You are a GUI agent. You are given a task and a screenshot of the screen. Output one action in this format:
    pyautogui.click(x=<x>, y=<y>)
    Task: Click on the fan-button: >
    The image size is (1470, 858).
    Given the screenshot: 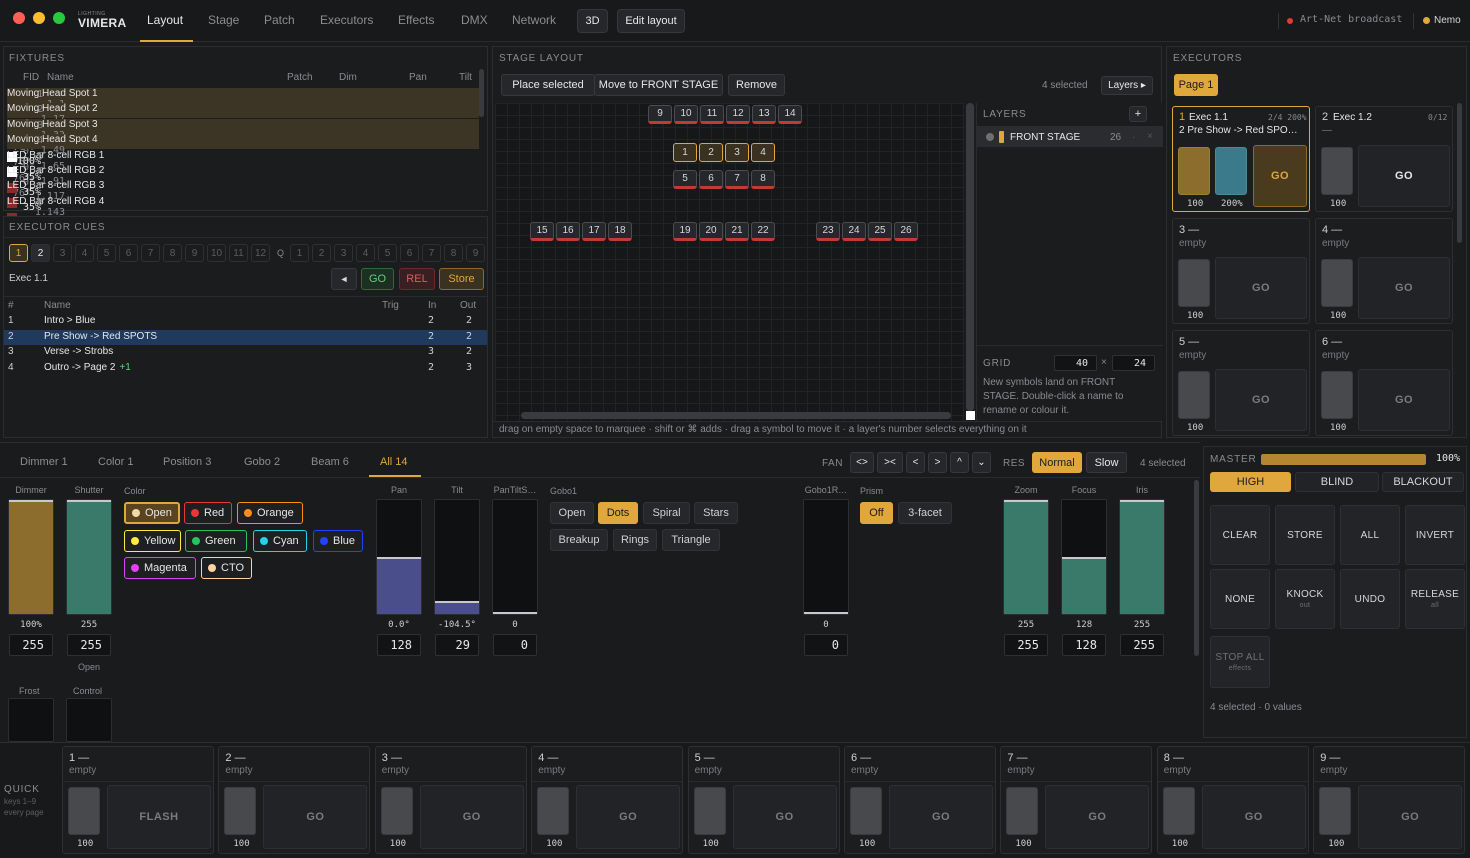 What is the action you would take?
    pyautogui.click(x=937, y=462)
    